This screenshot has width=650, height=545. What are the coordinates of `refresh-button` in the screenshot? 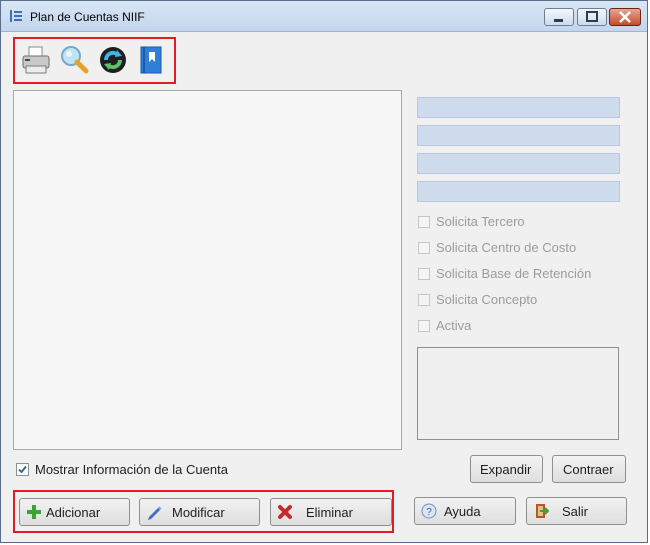 It's located at (113, 60).